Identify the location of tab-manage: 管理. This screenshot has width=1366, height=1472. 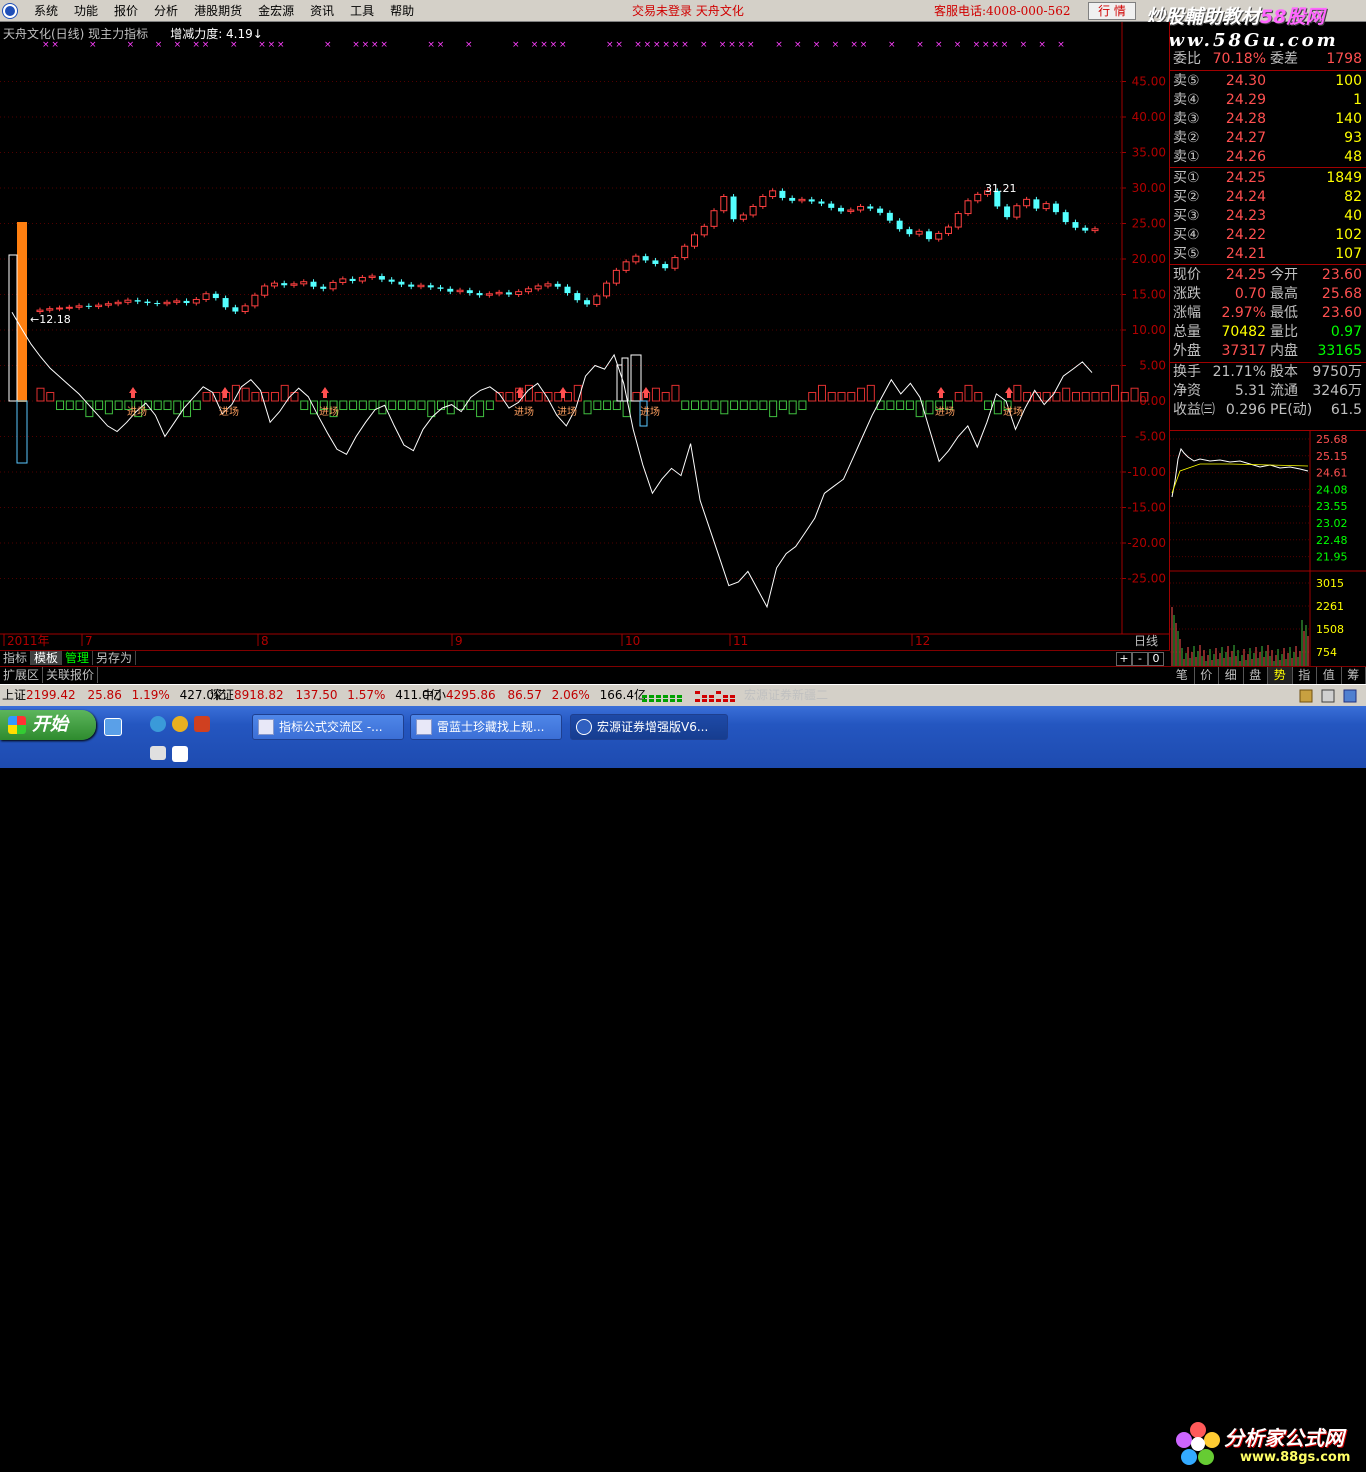
(77, 658).